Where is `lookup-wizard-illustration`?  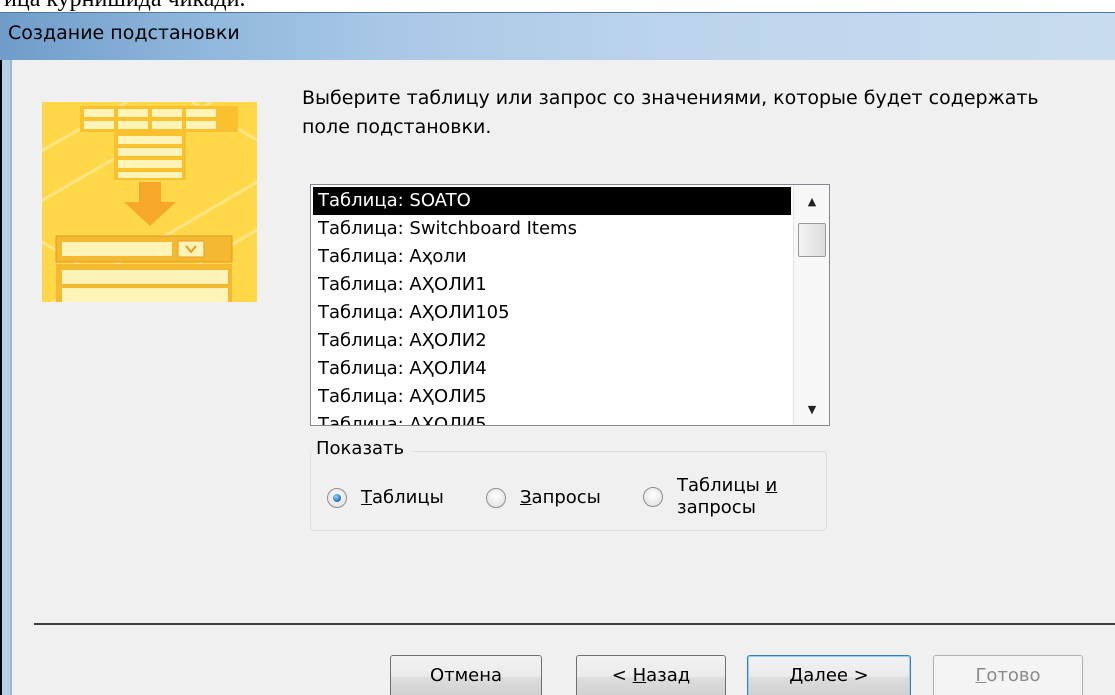
lookup-wizard-illustration is located at coordinates (149, 202).